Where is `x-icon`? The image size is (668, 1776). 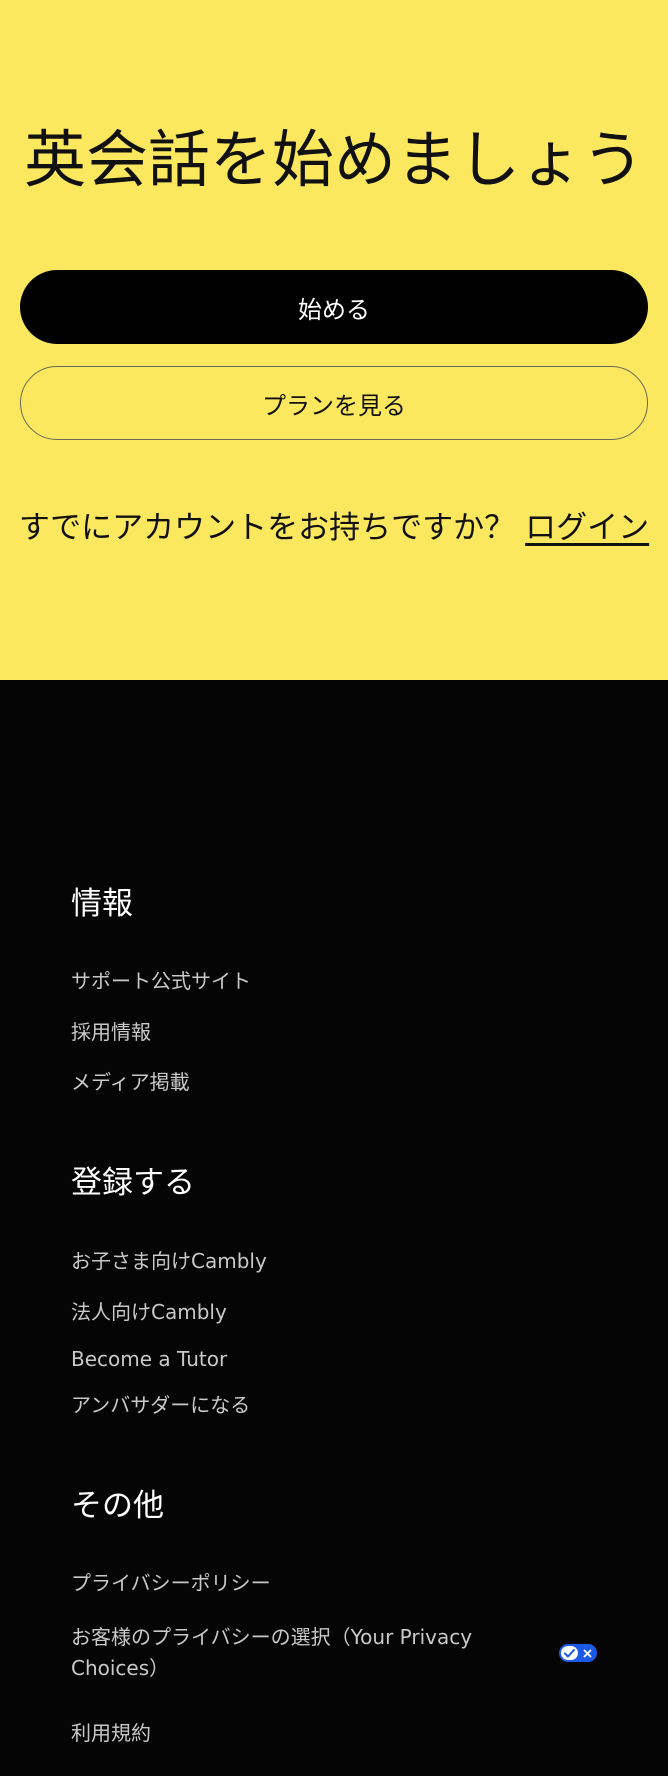
x-icon is located at coordinates (587, 1653).